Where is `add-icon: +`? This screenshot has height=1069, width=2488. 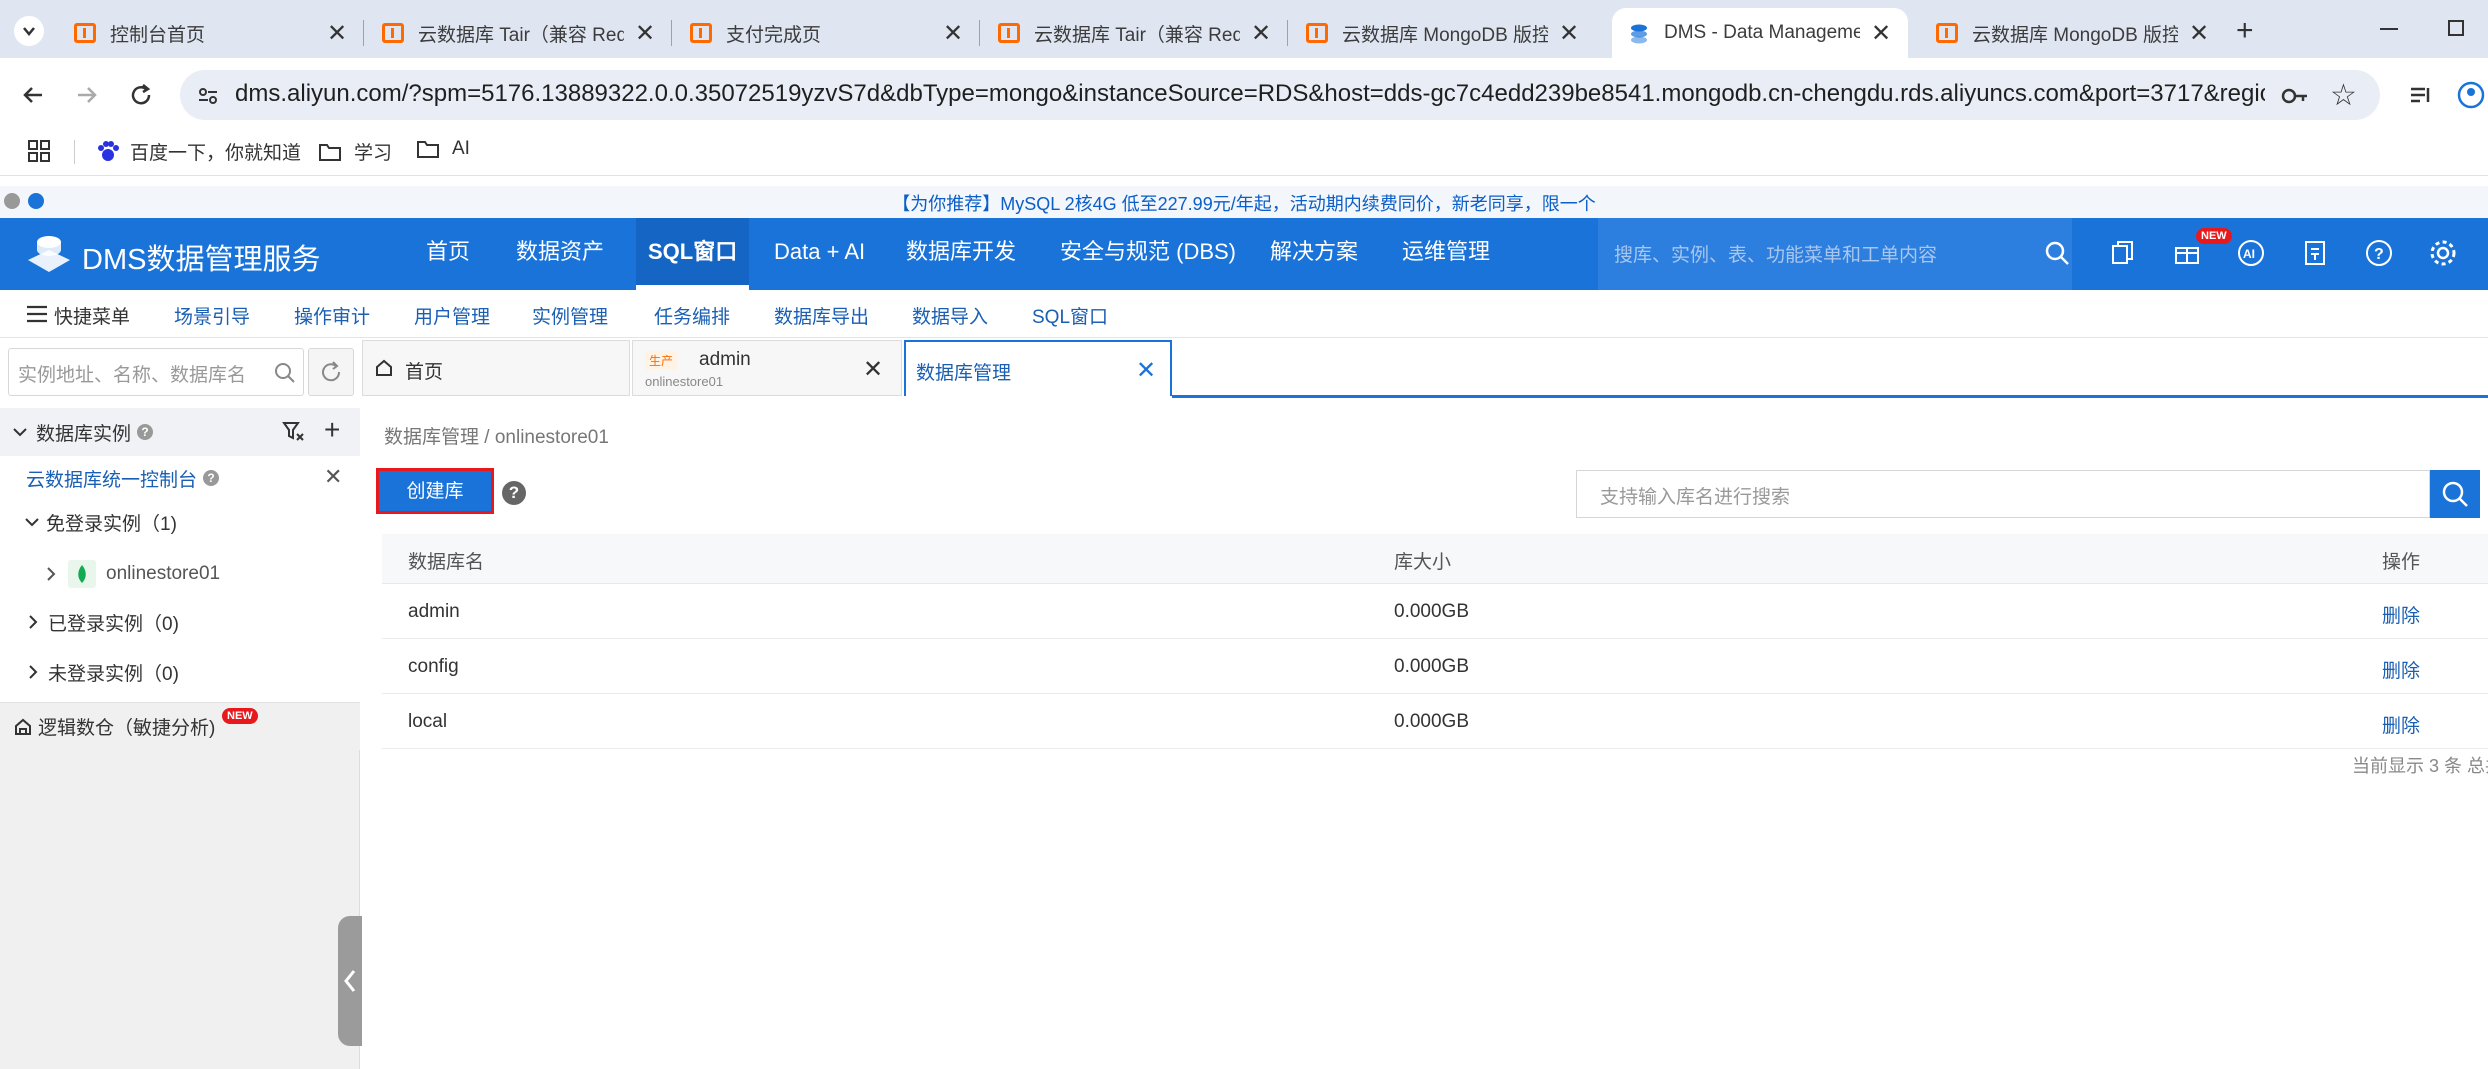
add-icon: + is located at coordinates (332, 430).